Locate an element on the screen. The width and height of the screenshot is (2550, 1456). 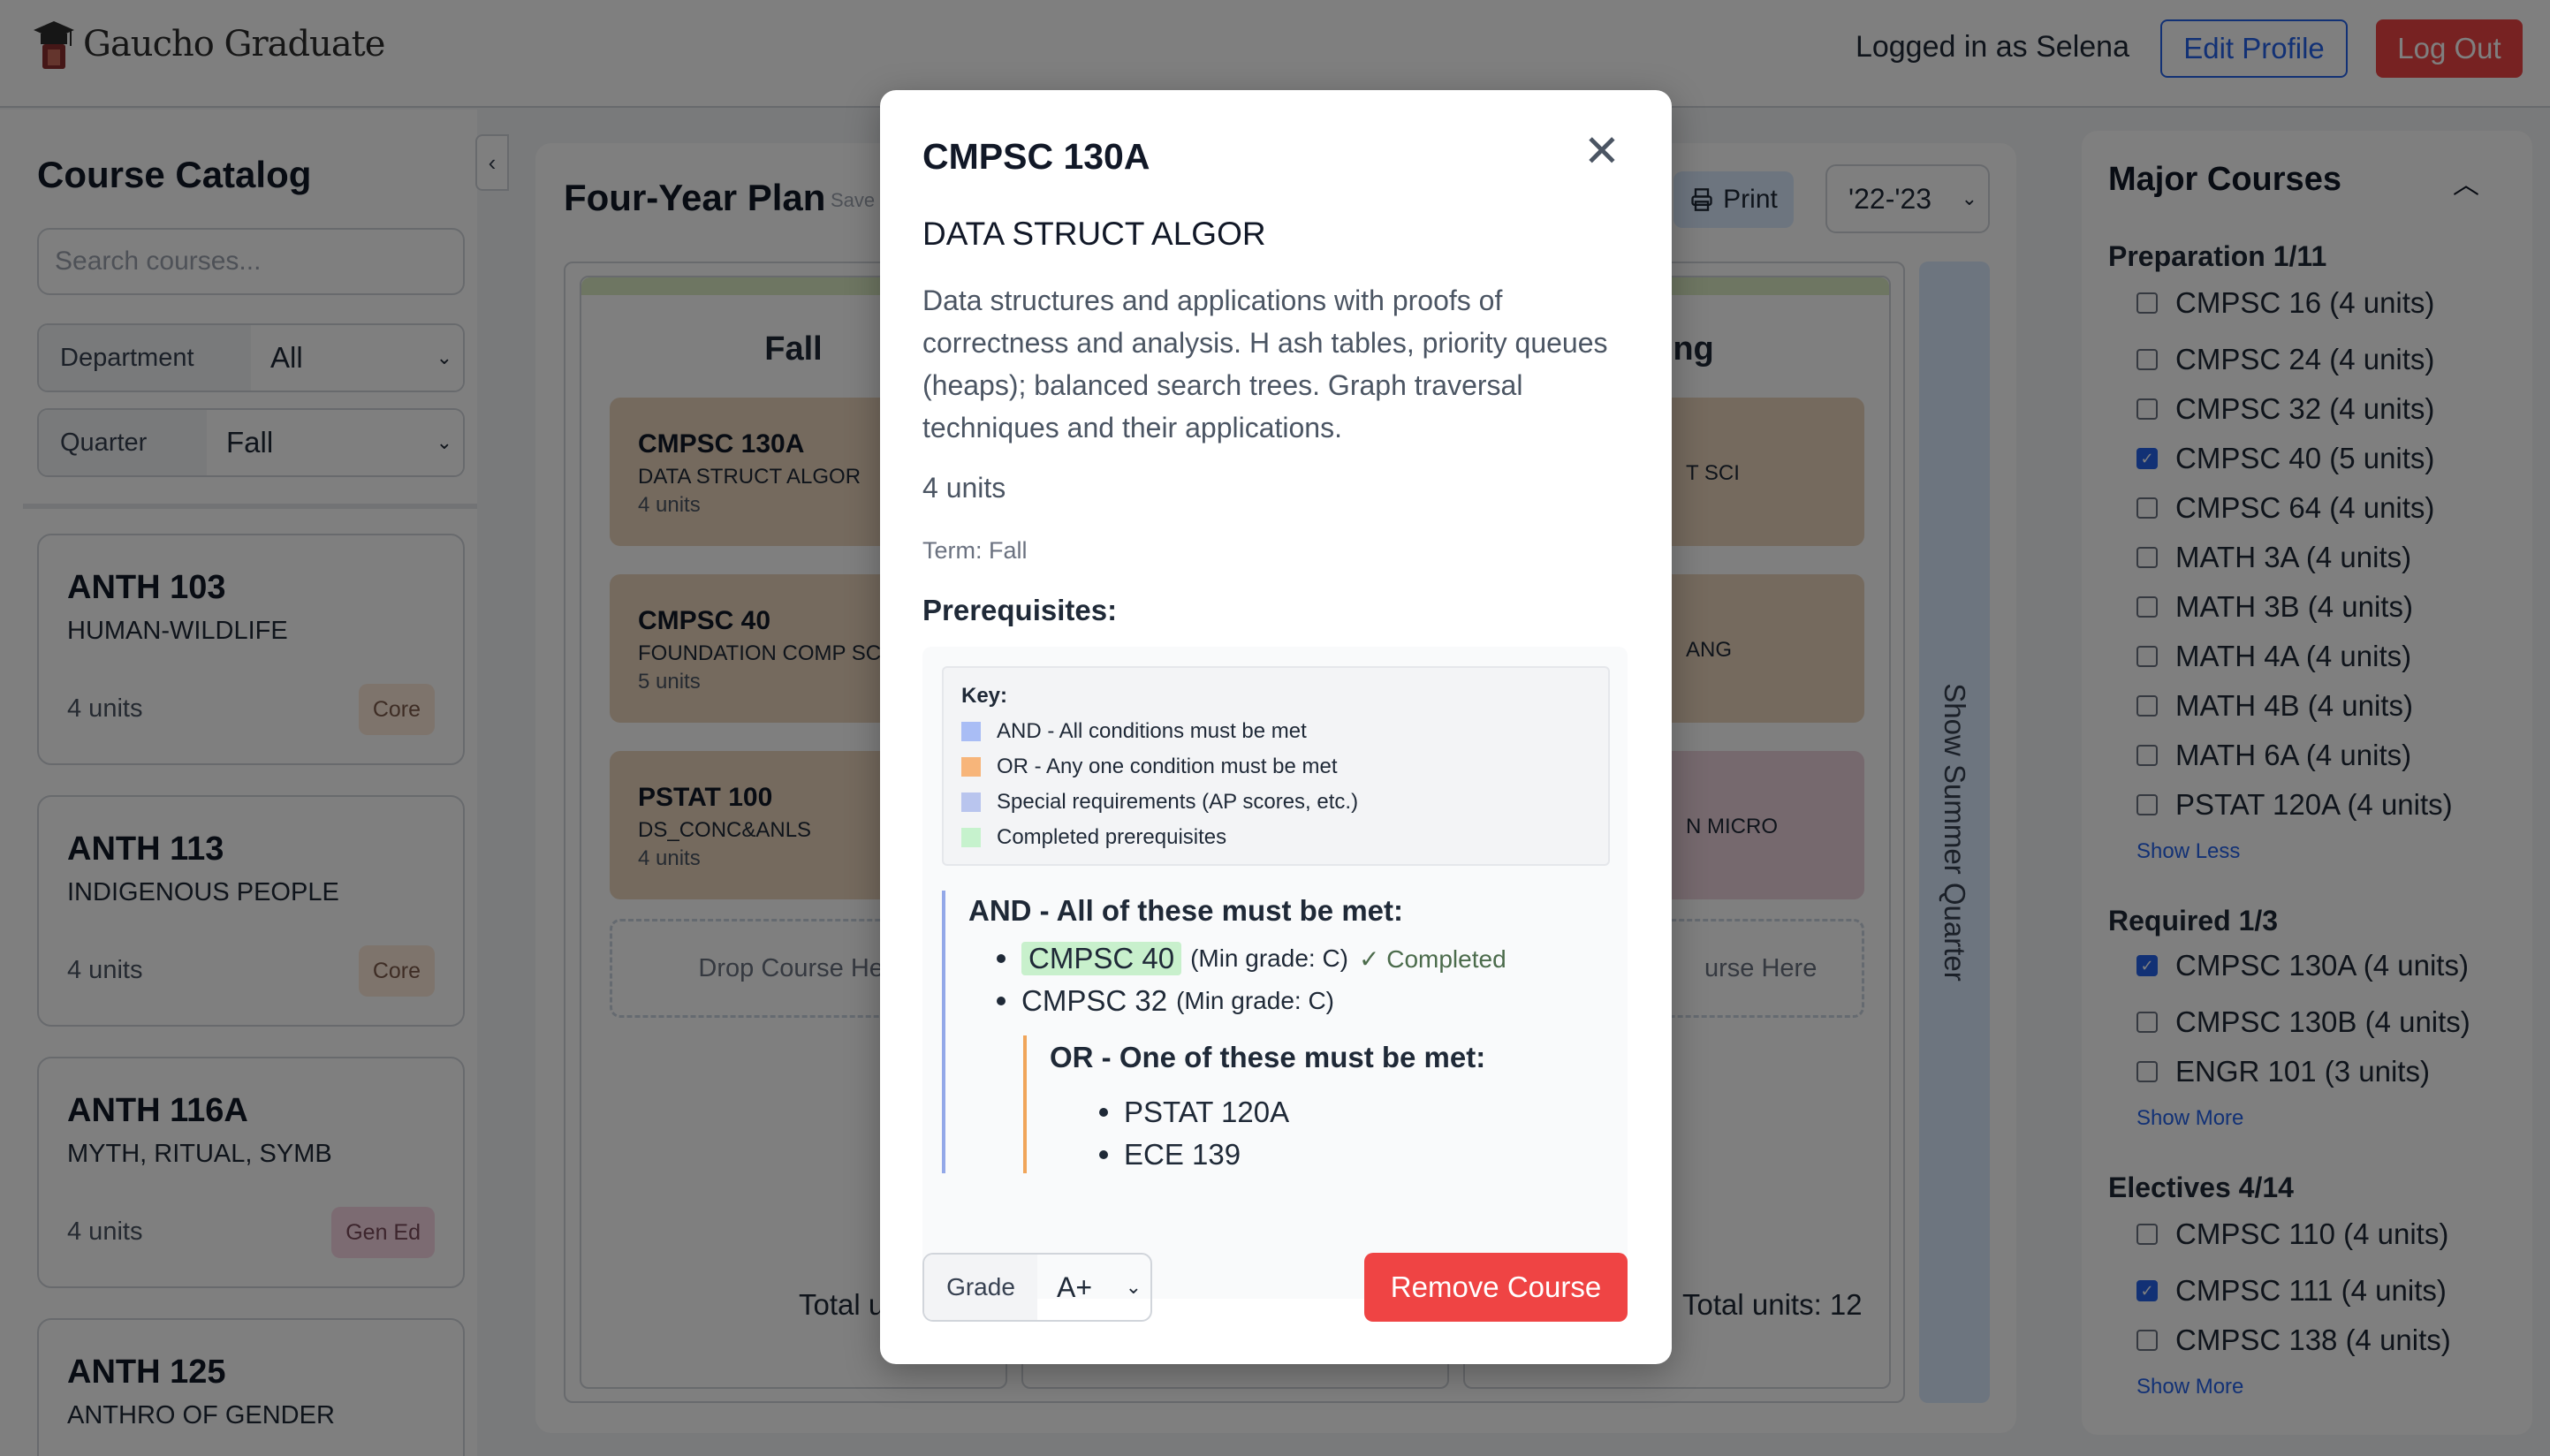
completed-status: ✓ Completed is located at coordinates (1432, 958).